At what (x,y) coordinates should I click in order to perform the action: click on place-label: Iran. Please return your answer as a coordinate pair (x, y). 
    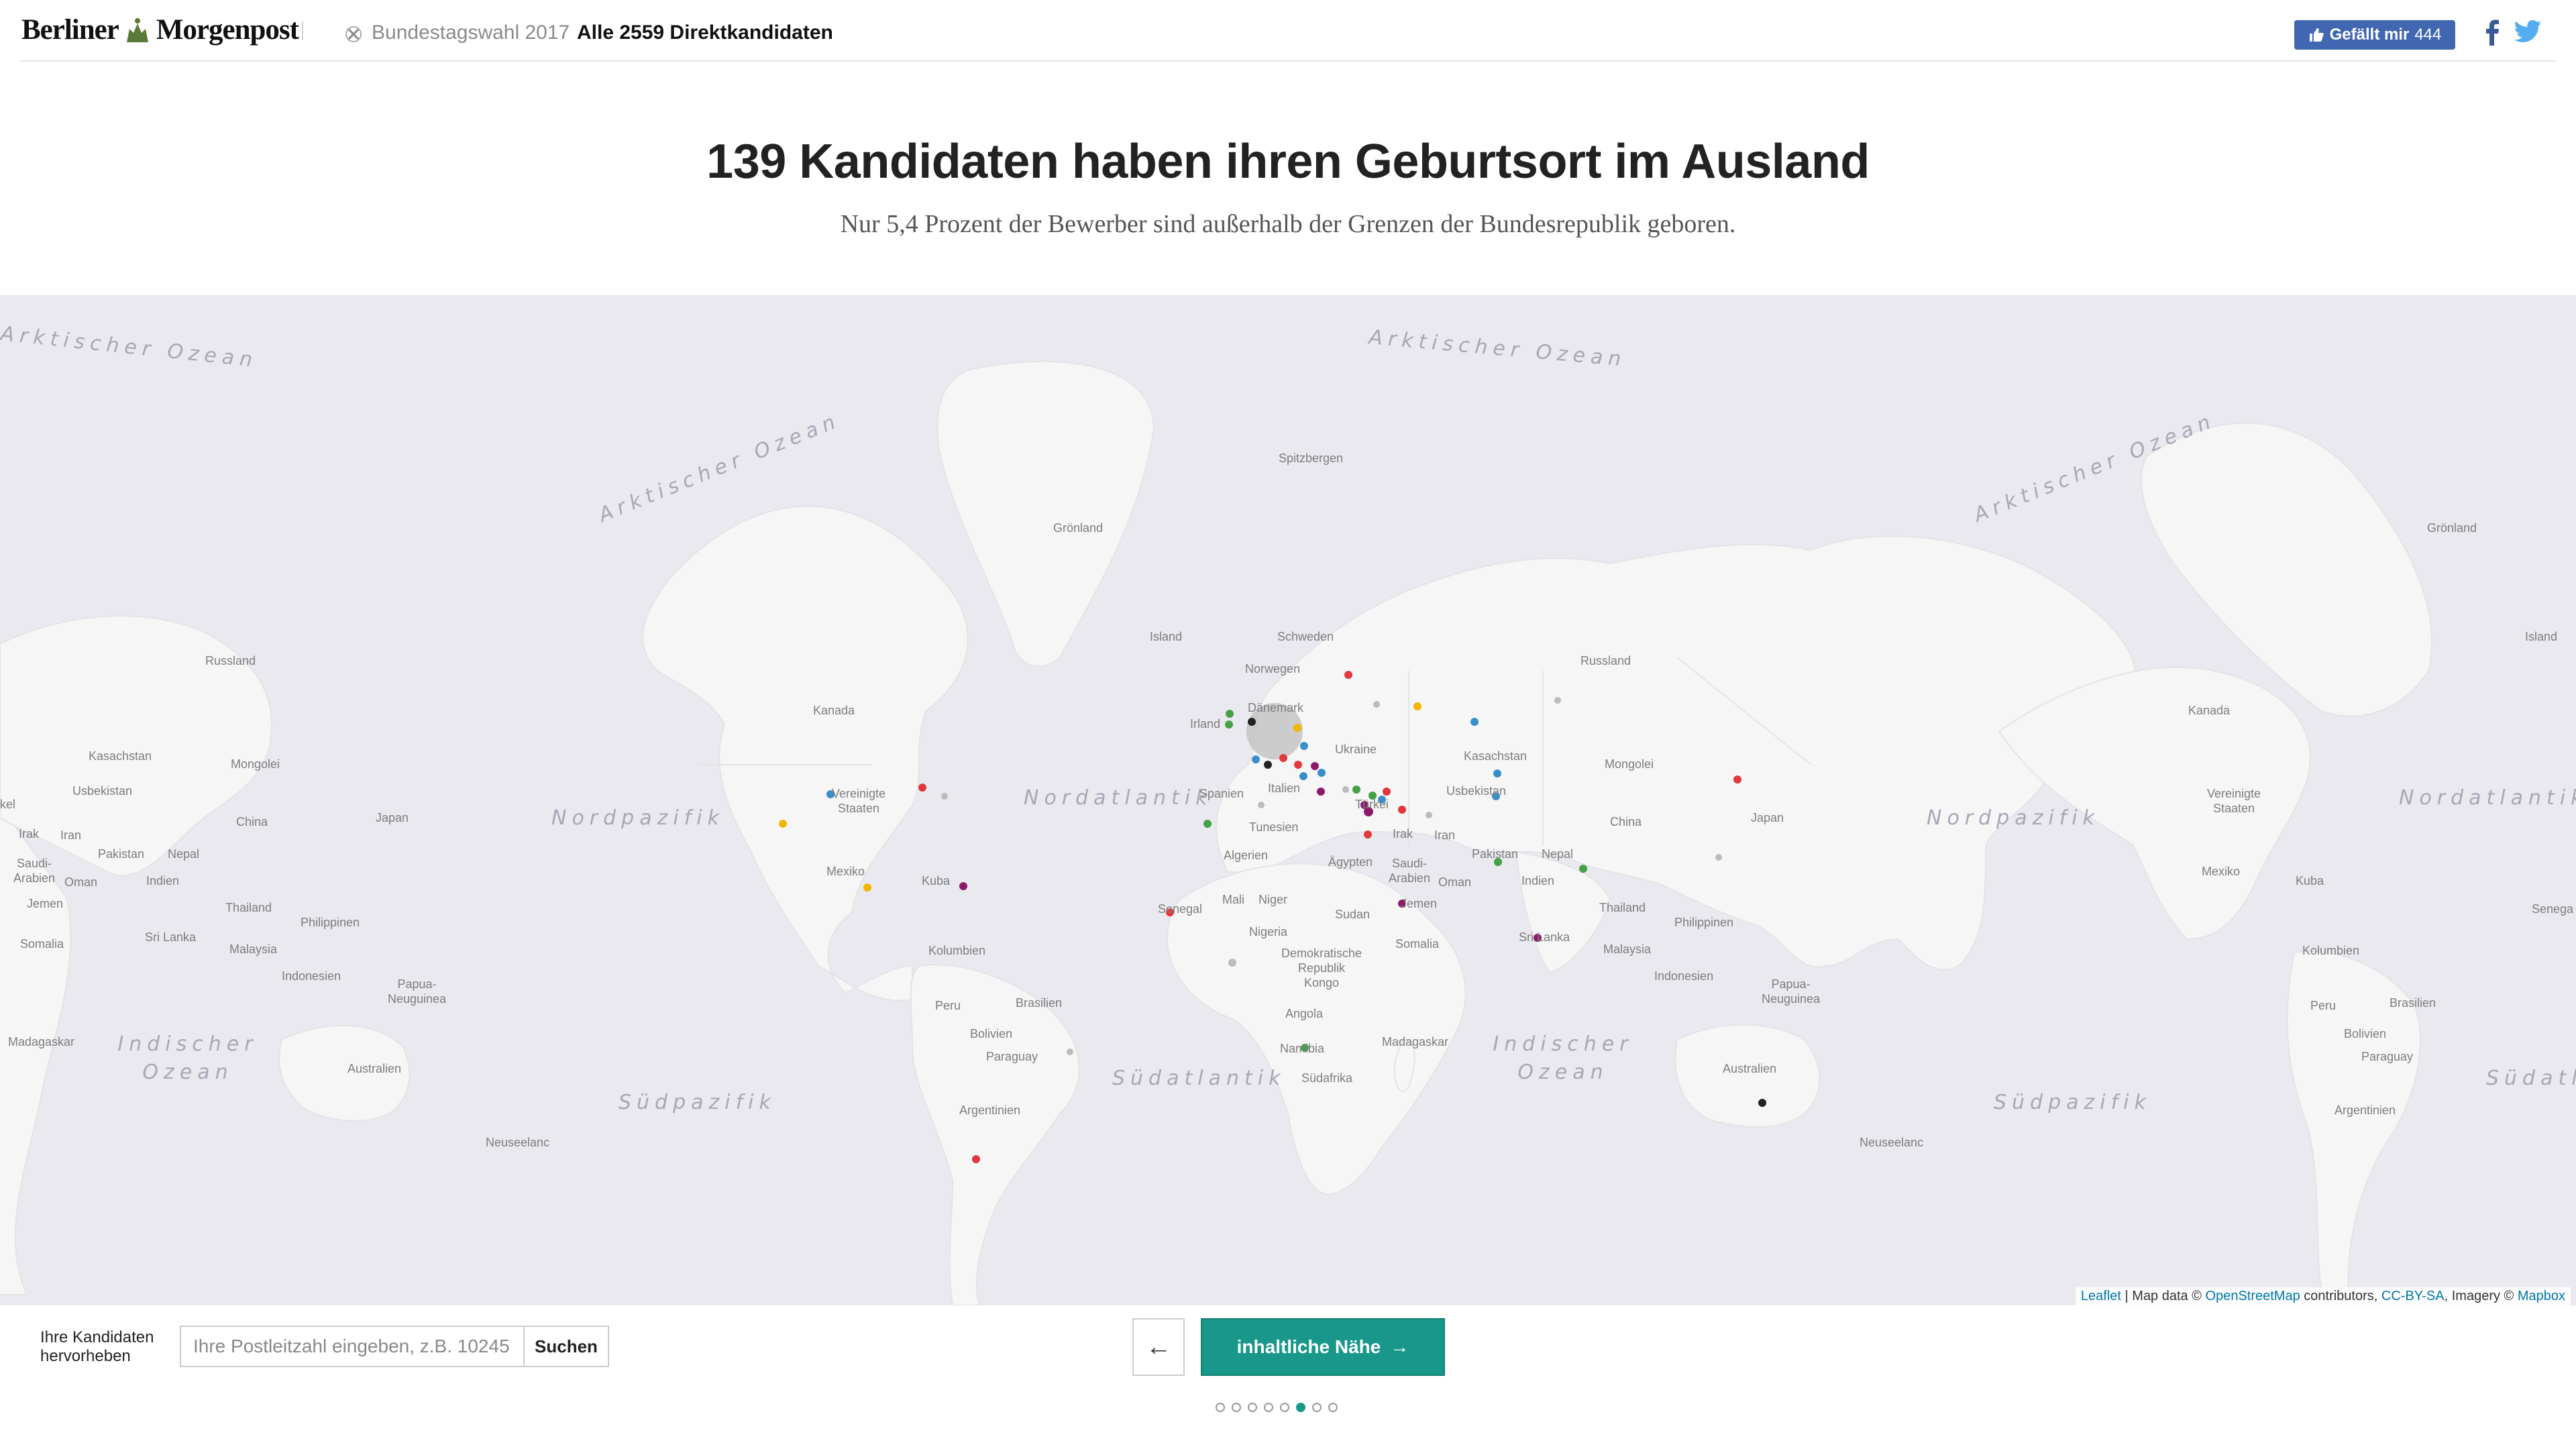
    Looking at the image, I should click on (71, 835).